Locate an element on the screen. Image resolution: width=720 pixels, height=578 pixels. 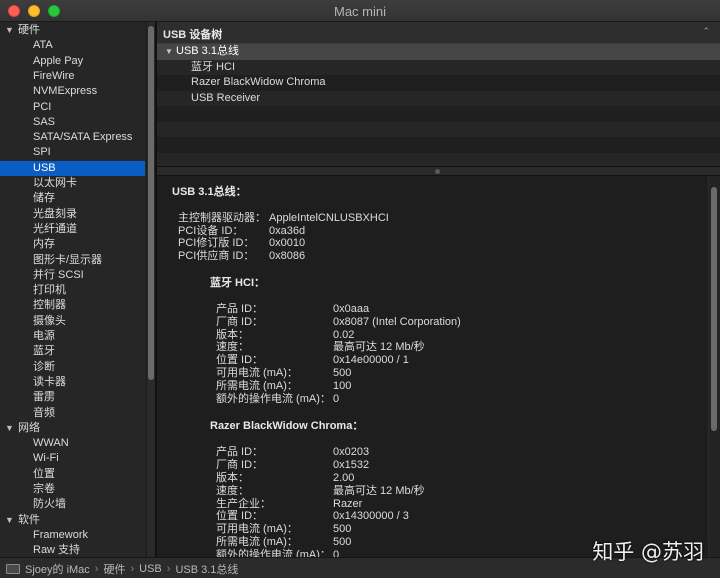
sidebar-item-31: 防火墙 is located at coordinates (72, 504).